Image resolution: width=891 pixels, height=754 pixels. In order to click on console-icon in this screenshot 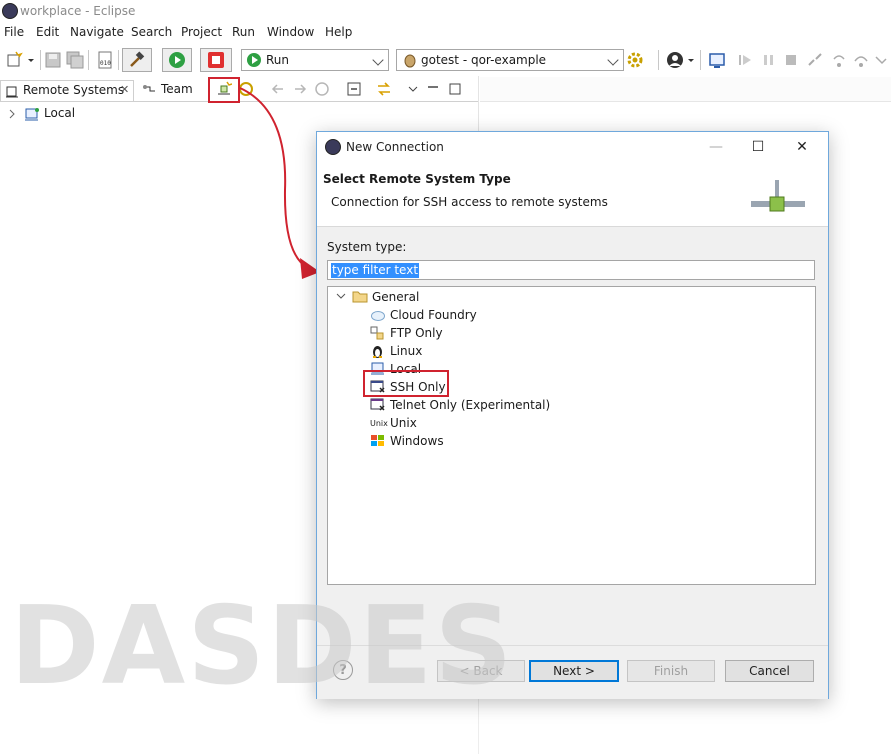, I will do `click(717, 60)`.